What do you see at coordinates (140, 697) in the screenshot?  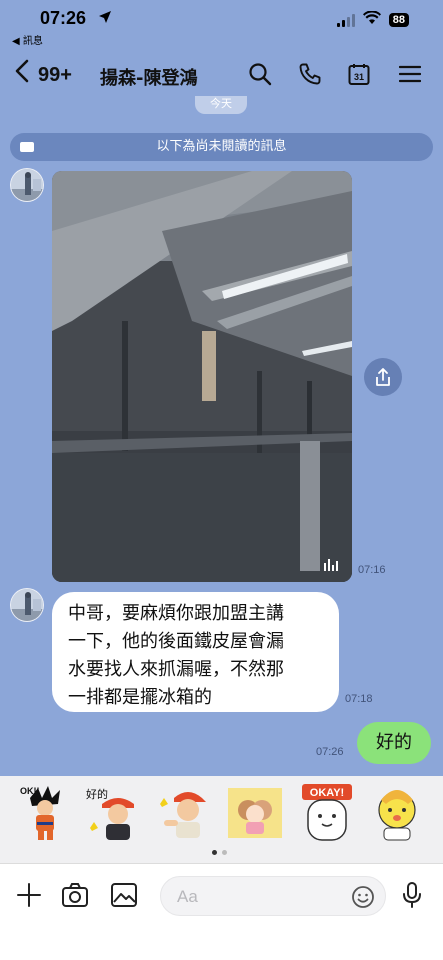 I see `message-line: 一排都是擺冰箱的` at bounding box center [140, 697].